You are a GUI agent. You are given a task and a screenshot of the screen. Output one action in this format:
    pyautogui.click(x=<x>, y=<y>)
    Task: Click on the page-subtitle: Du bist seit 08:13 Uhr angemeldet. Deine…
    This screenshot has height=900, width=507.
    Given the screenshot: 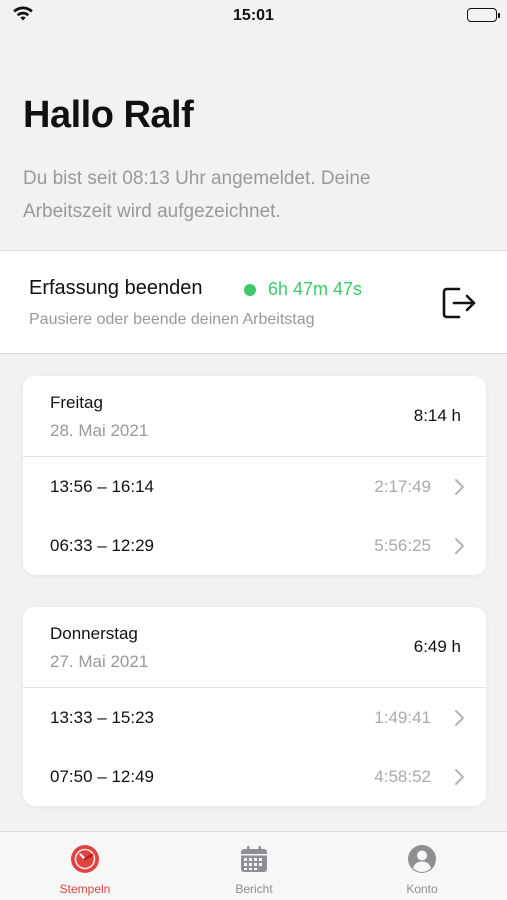 What is the action you would take?
    pyautogui.click(x=197, y=195)
    